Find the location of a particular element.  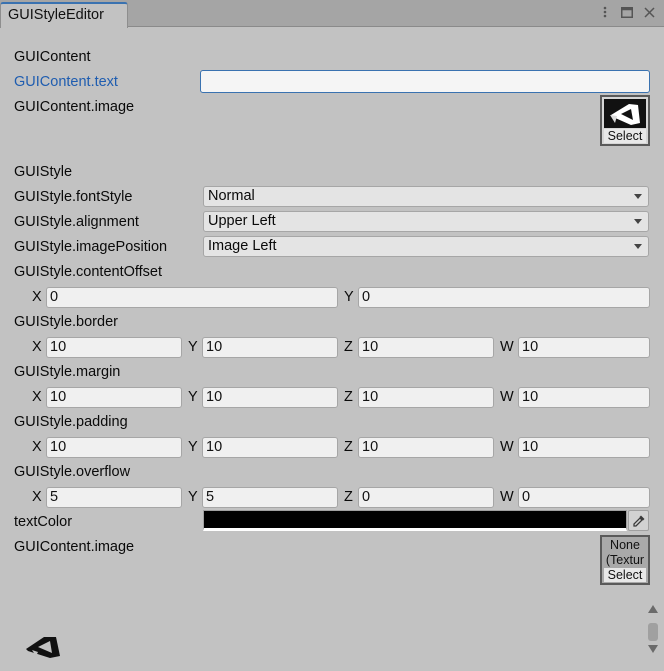

unity-logo-icon is located at coordinates (625, 113).